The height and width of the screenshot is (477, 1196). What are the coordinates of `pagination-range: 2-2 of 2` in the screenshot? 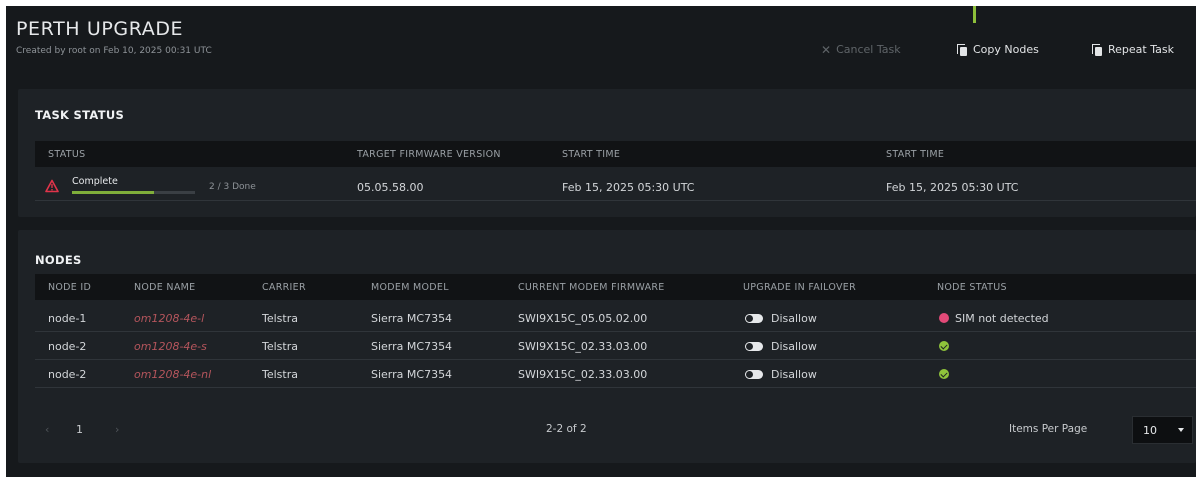 It's located at (566, 429).